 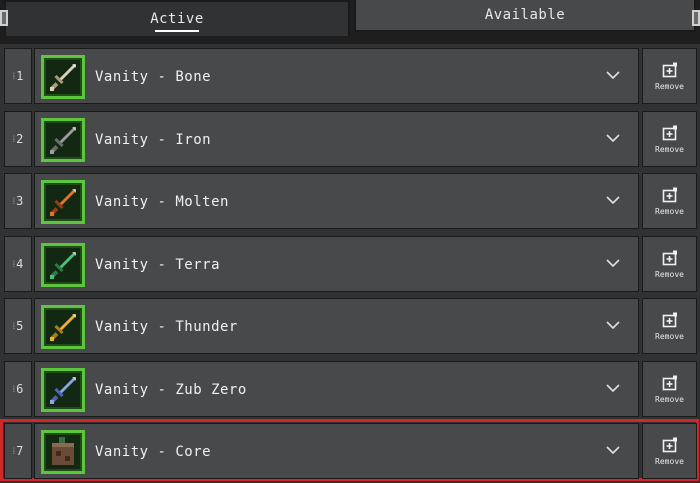 I want to click on drag-handle: ⁞ 5, so click(x=18, y=326).